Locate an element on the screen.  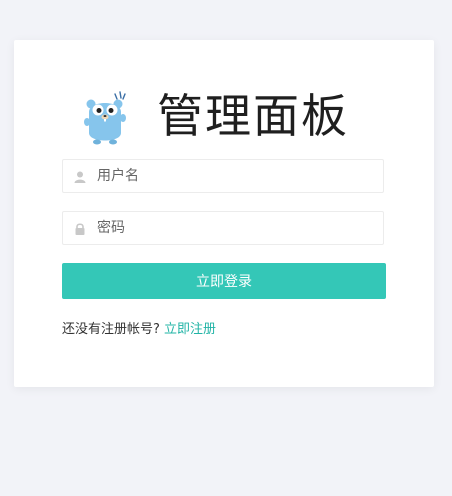
register-prompt-text: 还没有注册帐号? is located at coordinates (113, 329).